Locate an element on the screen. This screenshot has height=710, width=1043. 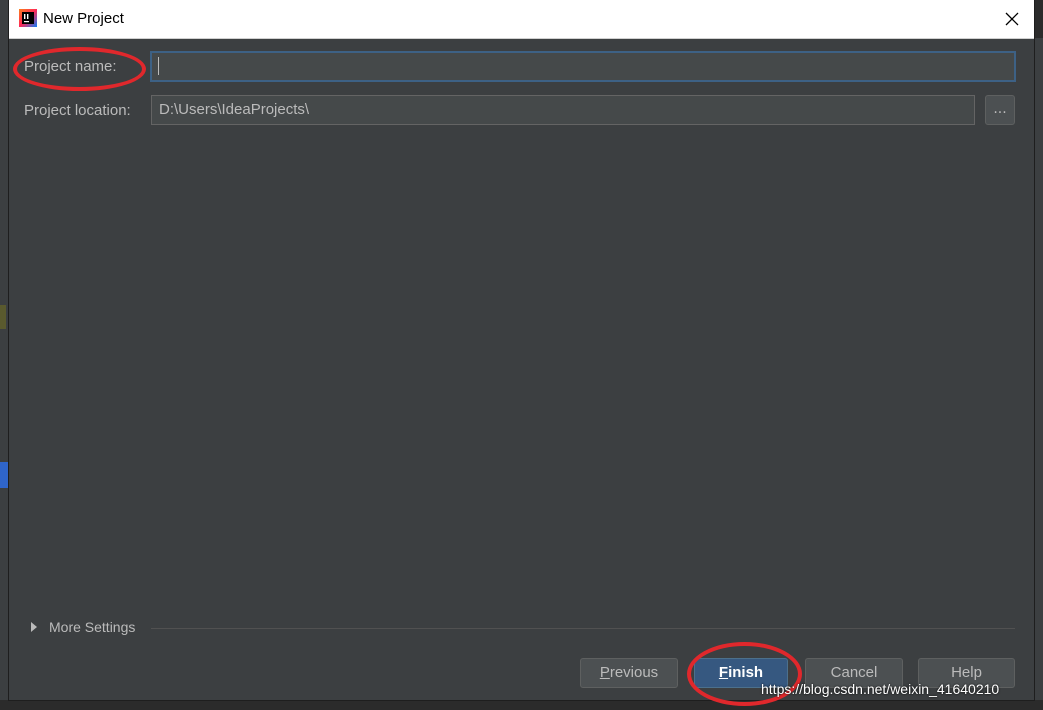
text-caret is located at coordinates (158, 66).